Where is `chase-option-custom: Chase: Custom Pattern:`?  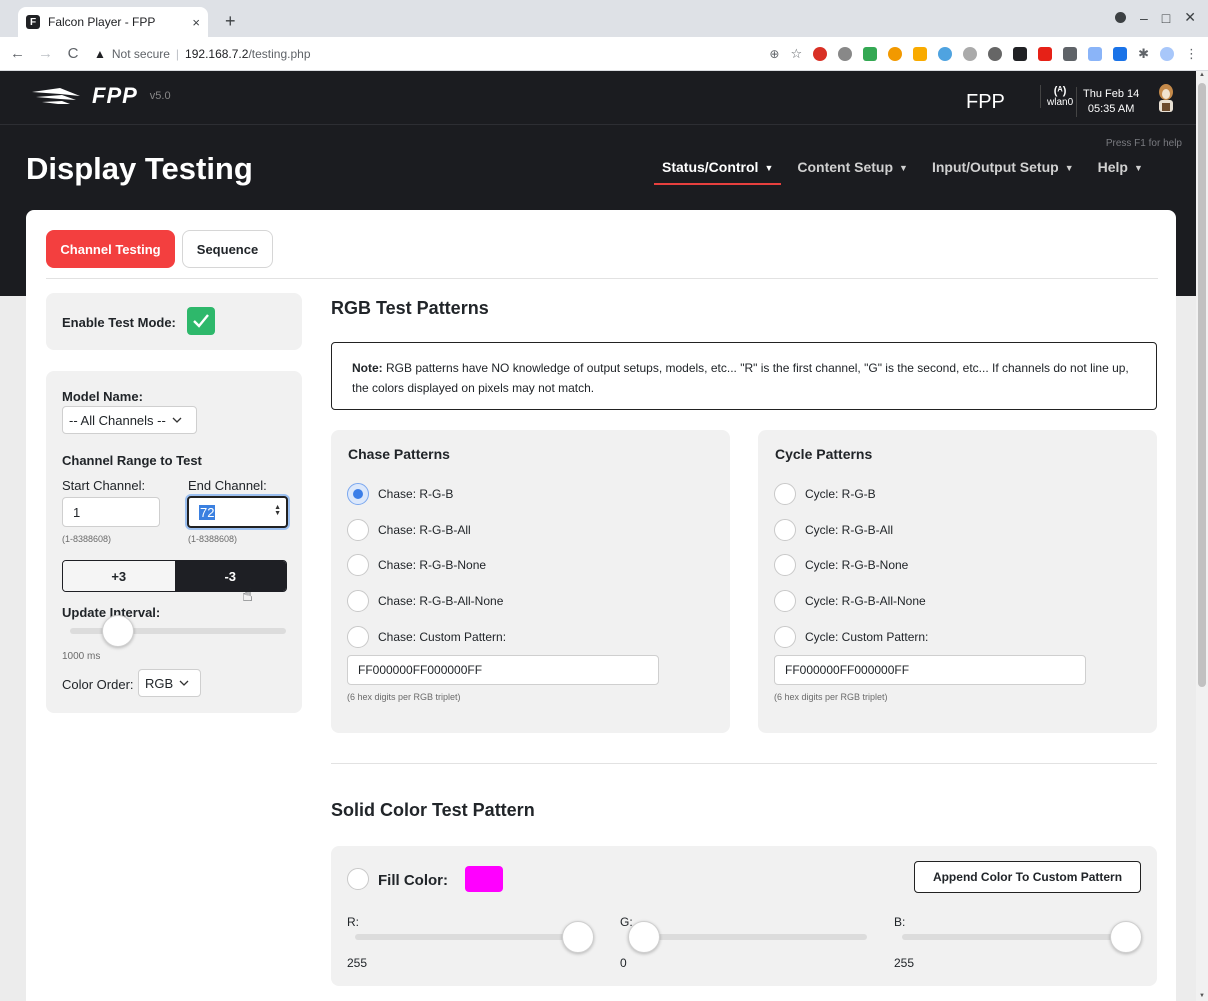 chase-option-custom: Chase: Custom Pattern: is located at coordinates (426, 637).